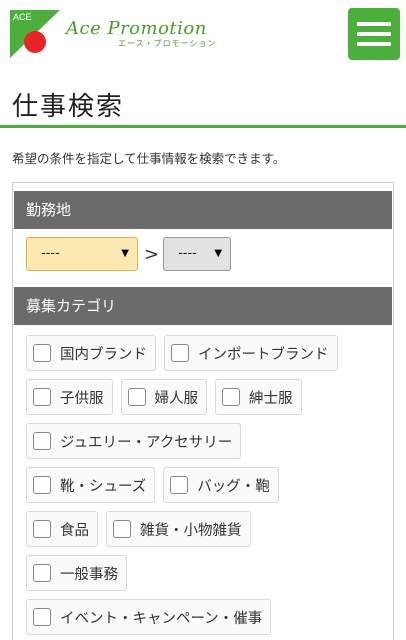  What do you see at coordinates (203, 126) in the screenshot?
I see `title-divider` at bounding box center [203, 126].